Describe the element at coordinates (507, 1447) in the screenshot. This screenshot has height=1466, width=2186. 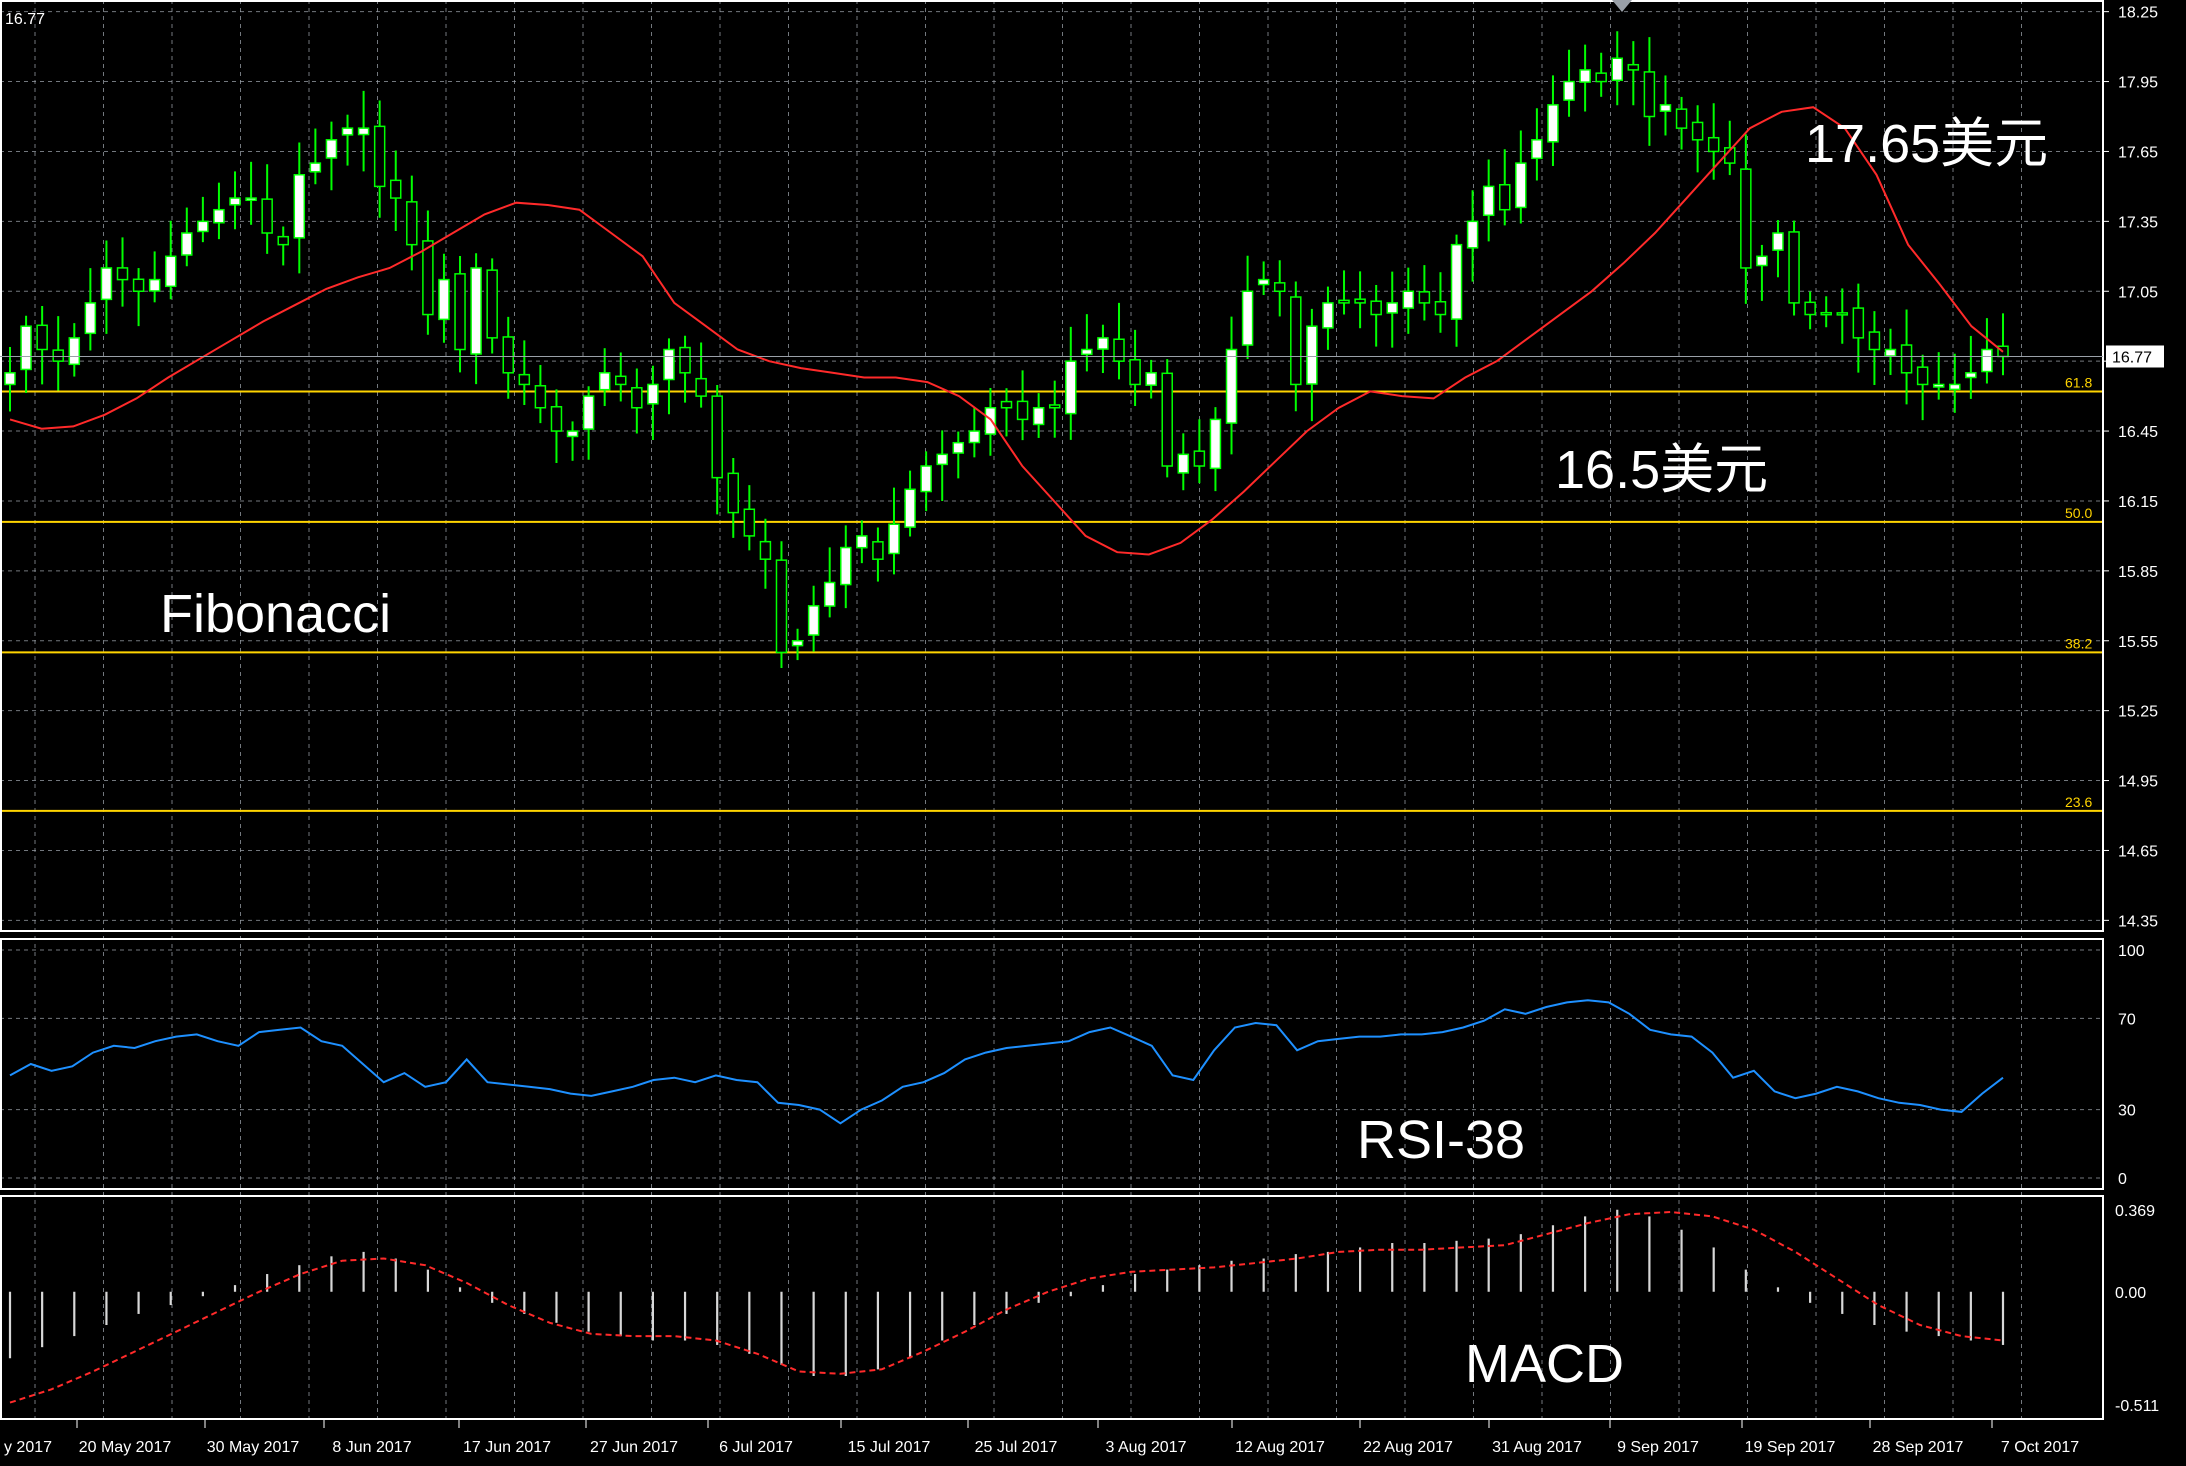
I see `date-tick-label: 17 Jun 2017` at that location.